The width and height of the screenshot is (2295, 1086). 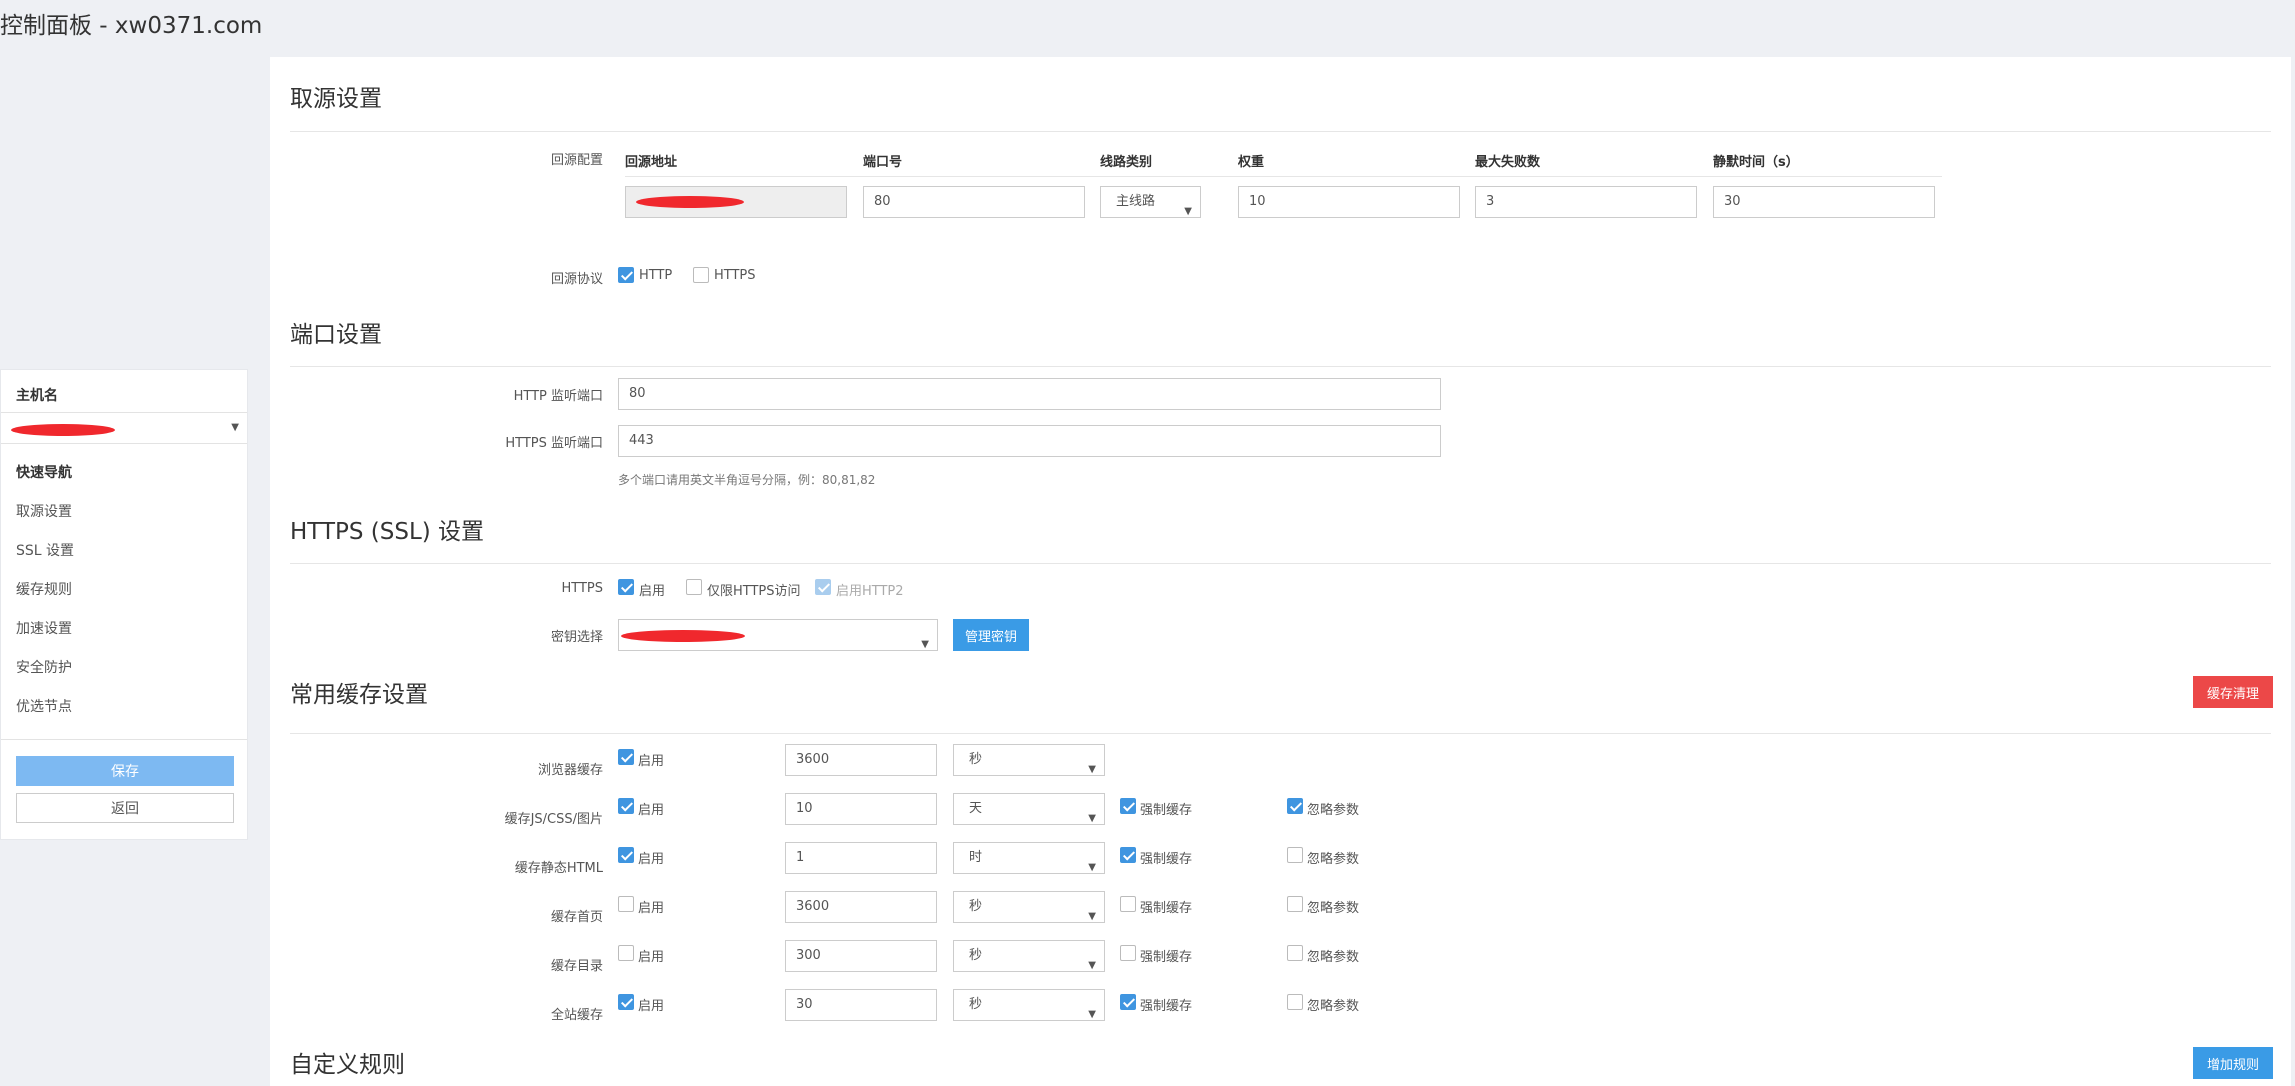 What do you see at coordinates (44, 706) in the screenshot?
I see `nav-item-nodes: 优选节点` at bounding box center [44, 706].